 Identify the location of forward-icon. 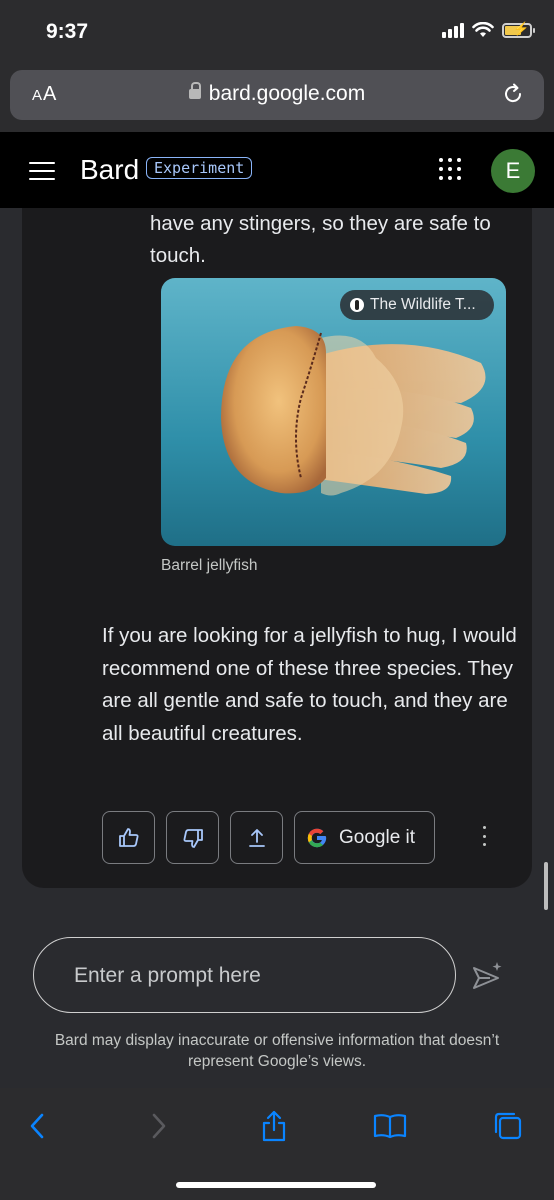
(159, 1126).